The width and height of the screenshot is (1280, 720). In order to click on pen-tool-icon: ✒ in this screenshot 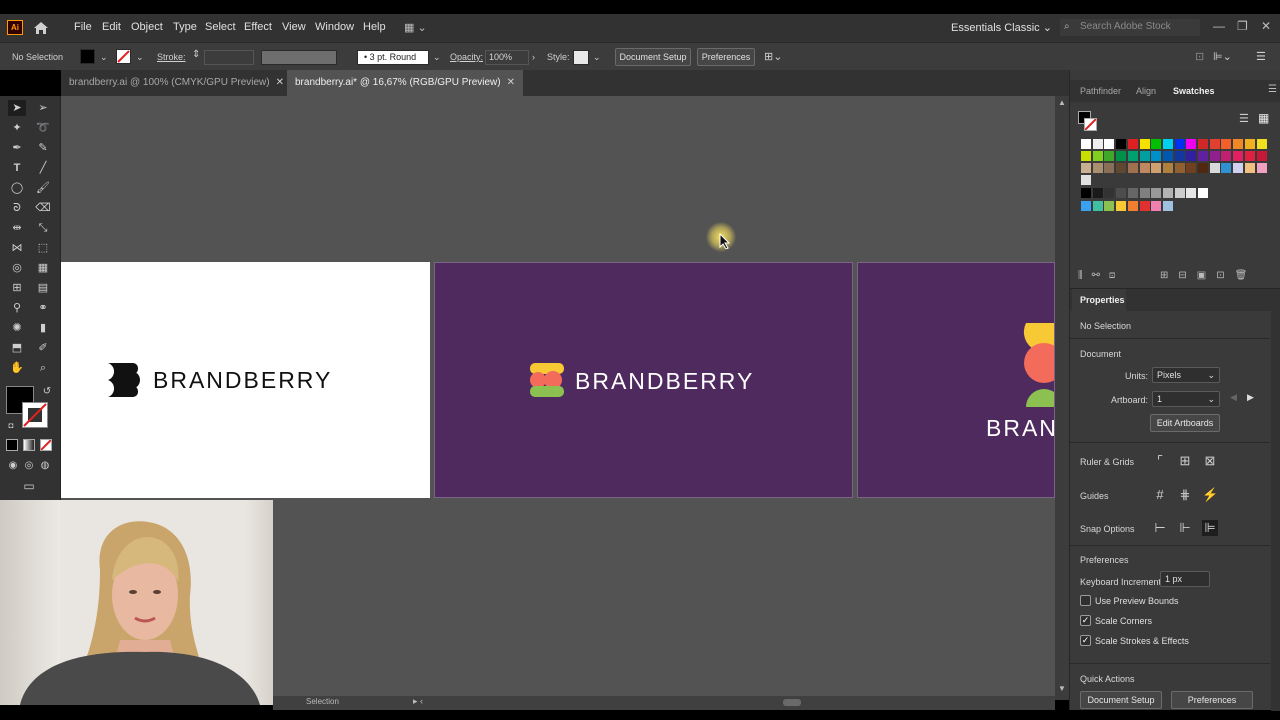, I will do `click(17, 148)`.